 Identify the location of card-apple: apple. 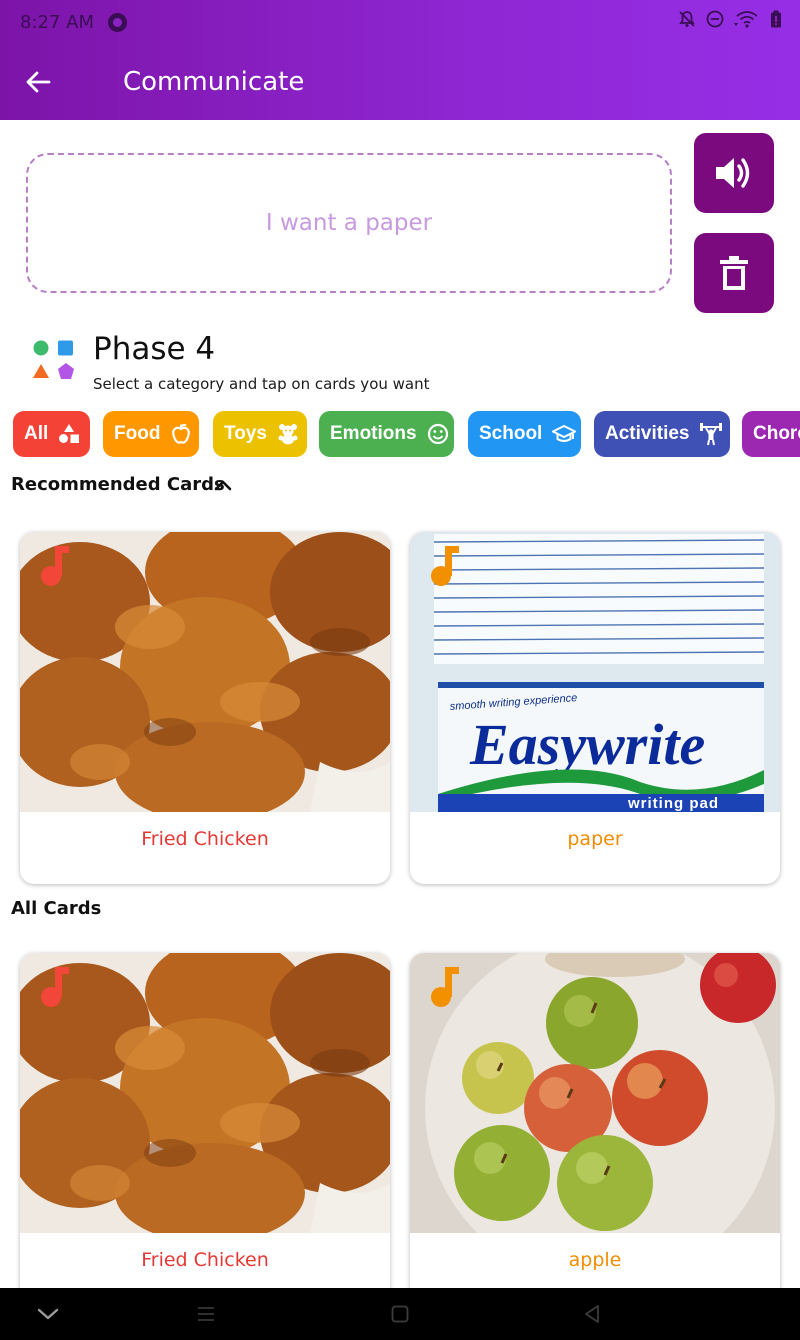
(595, 1129).